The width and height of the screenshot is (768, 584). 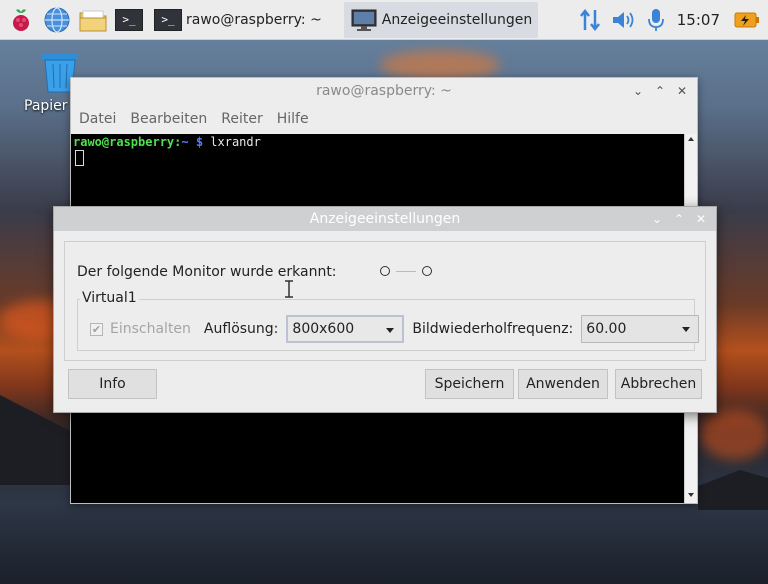 I want to click on monitor-radio-group, so click(x=406, y=271).